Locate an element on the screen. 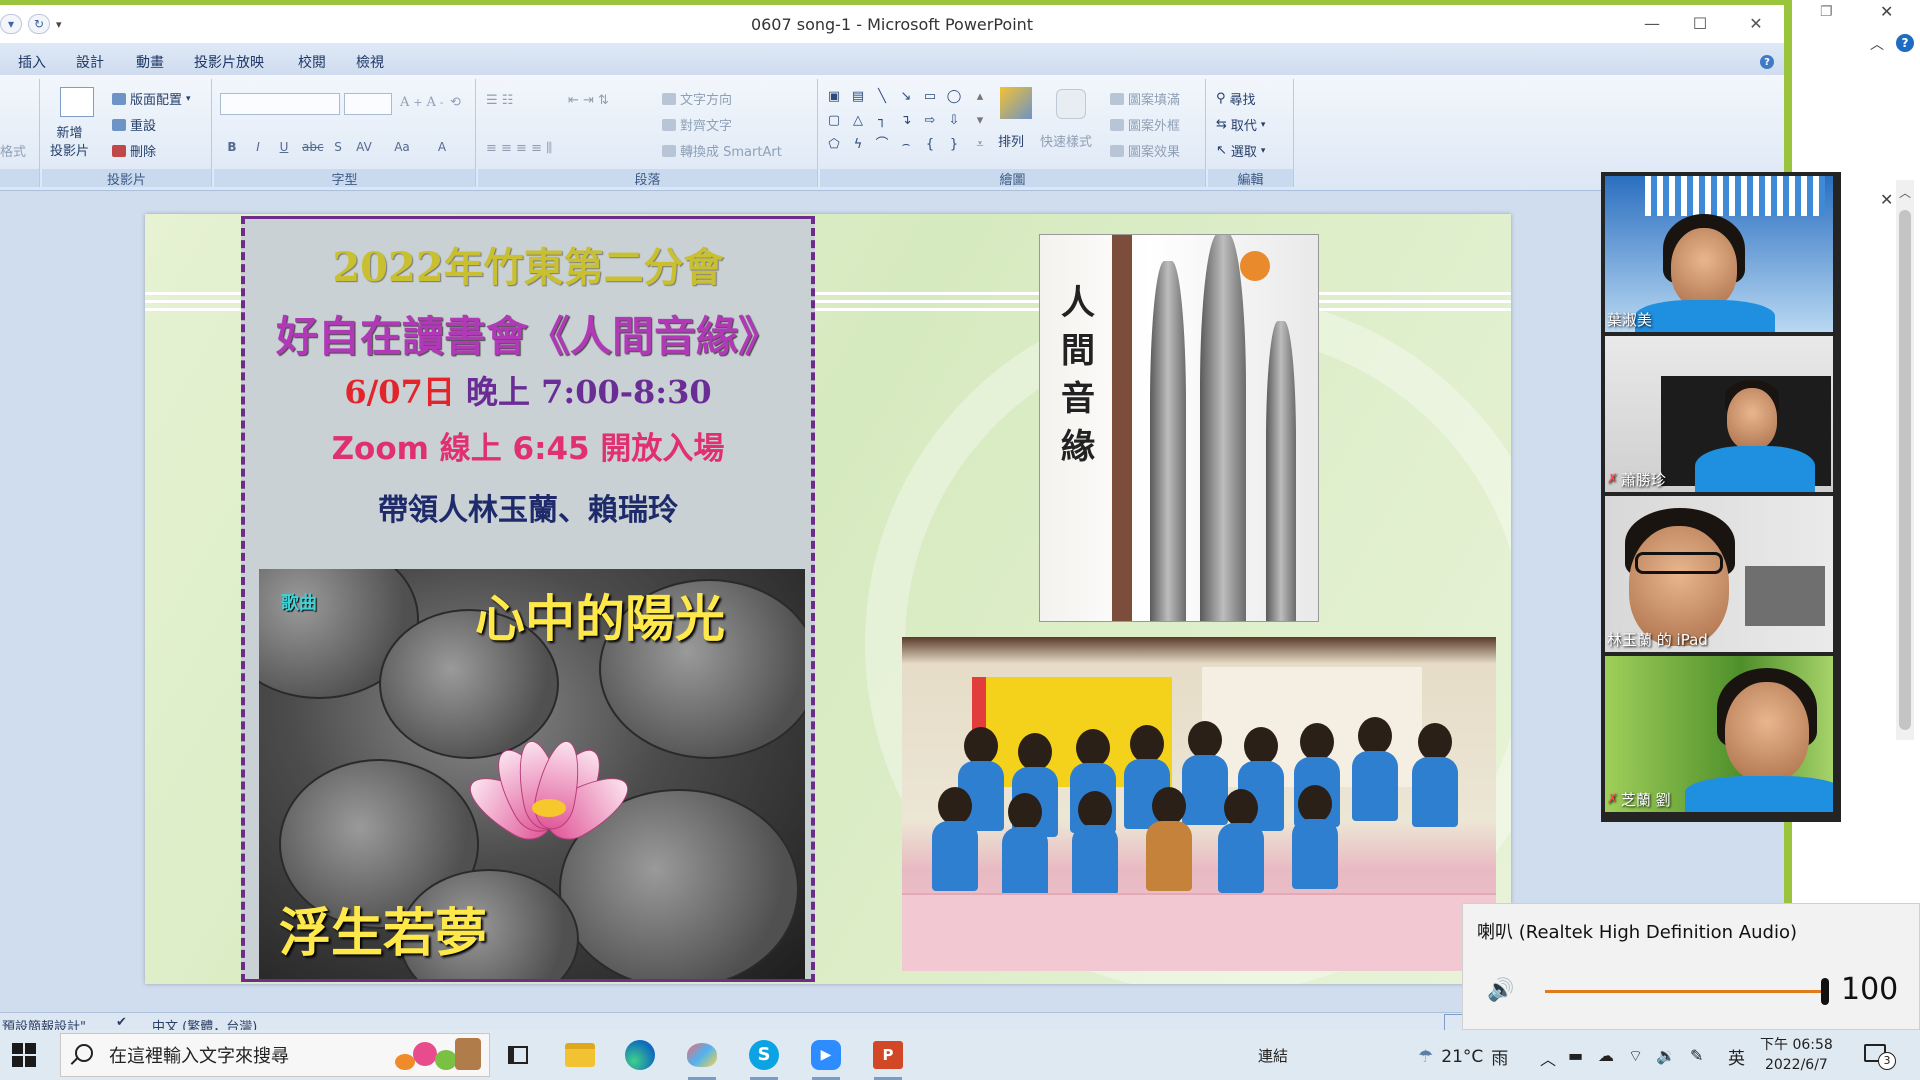 Image resolution: width=1920 pixels, height=1080 pixels. shape-effects-button: 圖案效果 is located at coordinates (1145, 150).